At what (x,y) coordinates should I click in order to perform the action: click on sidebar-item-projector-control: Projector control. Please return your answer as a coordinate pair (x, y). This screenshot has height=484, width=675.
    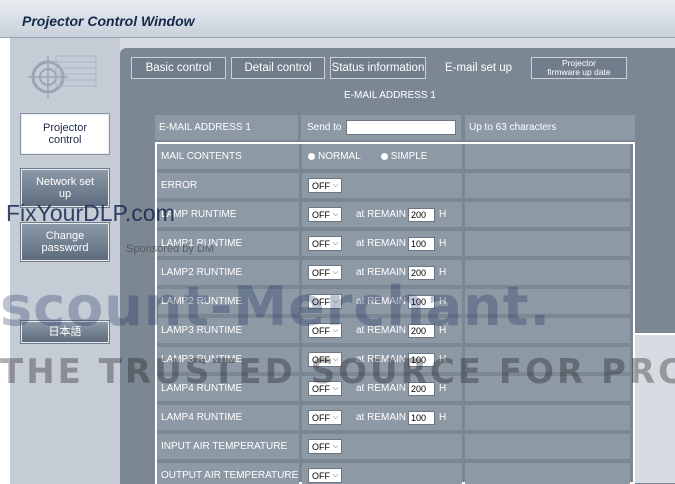
    Looking at the image, I should click on (65, 134).